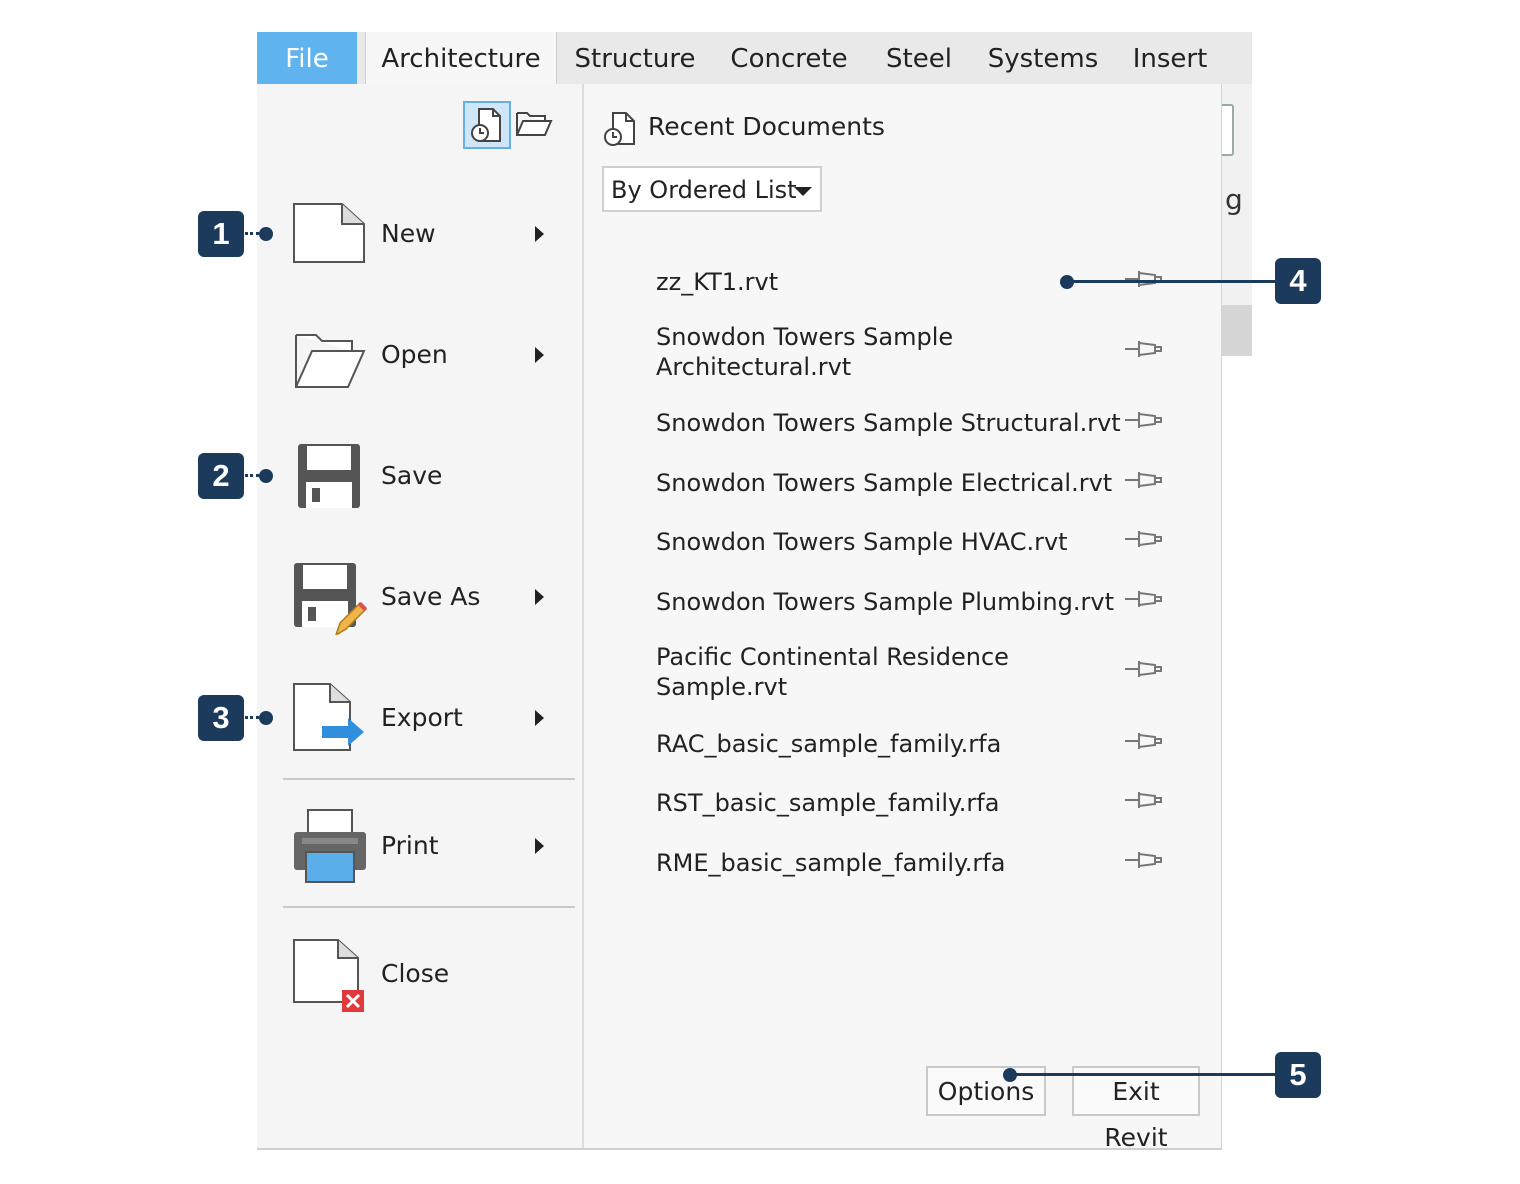 This screenshot has height=1184, width=1520. I want to click on recent-document: RST_basic_sample_family.rfa, so click(891, 803).